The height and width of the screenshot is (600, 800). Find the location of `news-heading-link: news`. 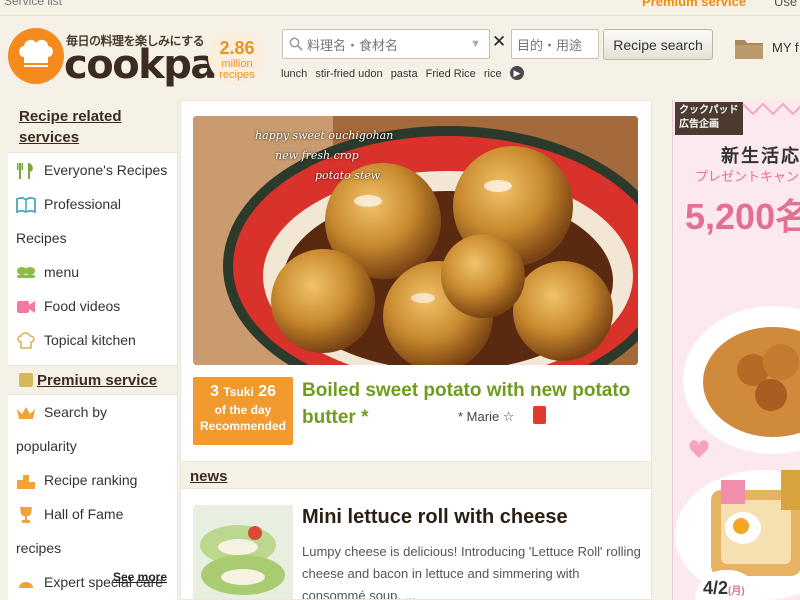

news-heading-link: news is located at coordinates (209, 476).